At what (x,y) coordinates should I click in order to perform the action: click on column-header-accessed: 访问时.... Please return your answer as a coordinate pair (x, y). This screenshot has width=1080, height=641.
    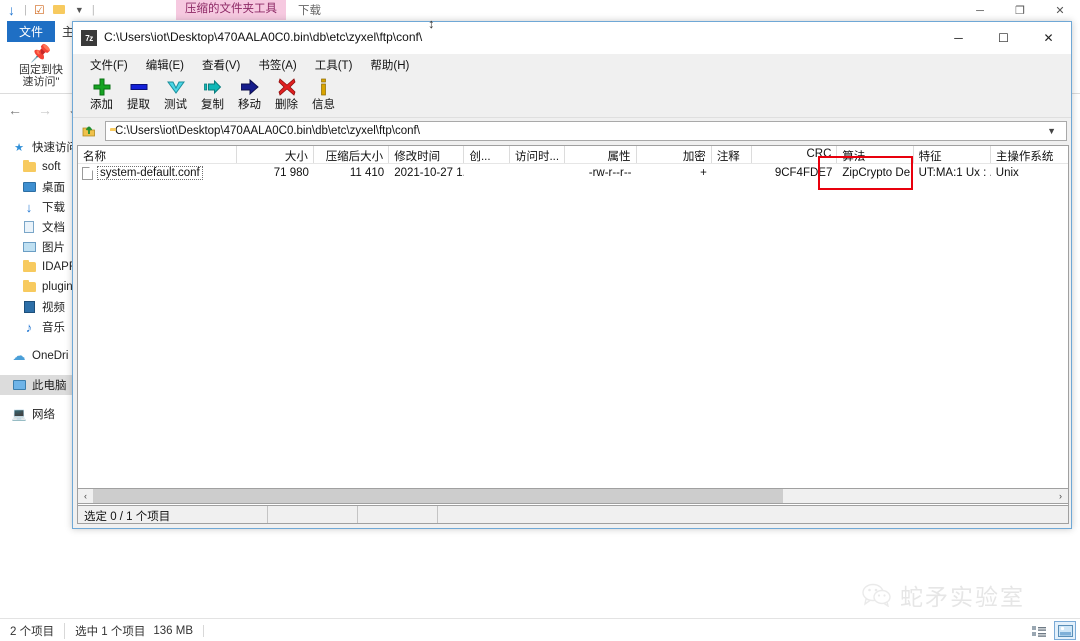
    Looking at the image, I should click on (538, 154).